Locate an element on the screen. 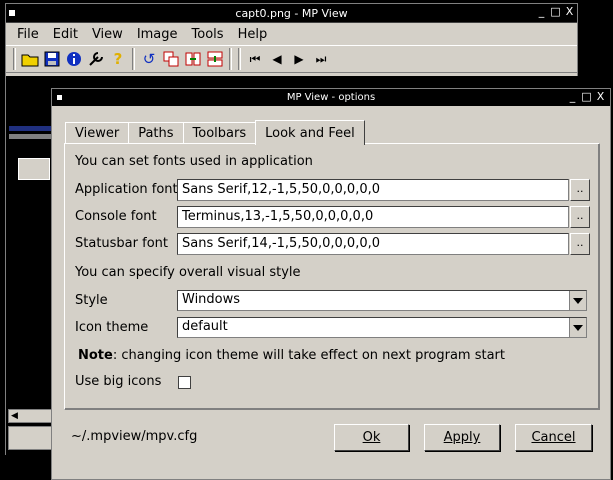 Image resolution: width=613 pixels, height=480 pixels. tab-look-and-feel: Look and Feel is located at coordinates (310, 132).